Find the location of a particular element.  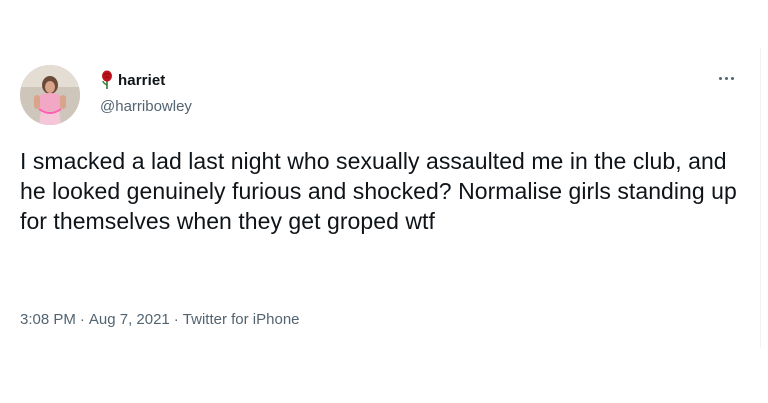

avatar-photo is located at coordinates (50, 95).